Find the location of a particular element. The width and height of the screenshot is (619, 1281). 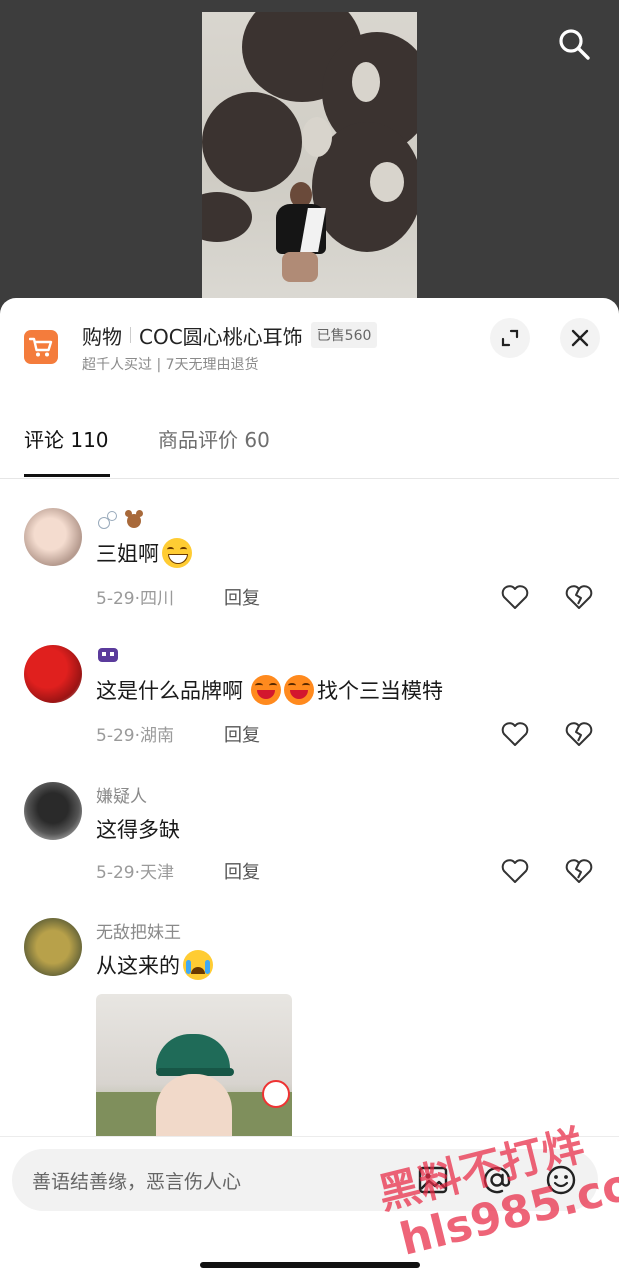

comment-input-bar: 善语结善缘，恶言伤人心 is located at coordinates (309, 1208).